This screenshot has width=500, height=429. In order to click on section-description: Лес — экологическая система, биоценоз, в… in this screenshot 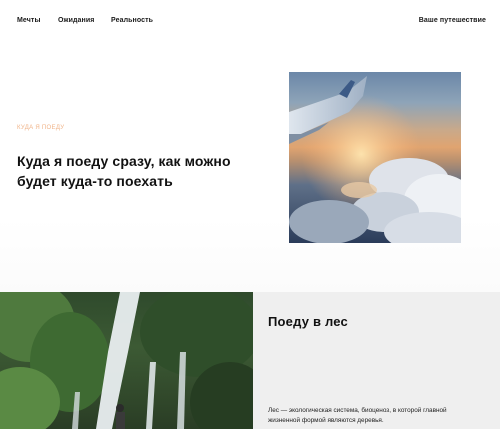, I will do `click(357, 415)`.